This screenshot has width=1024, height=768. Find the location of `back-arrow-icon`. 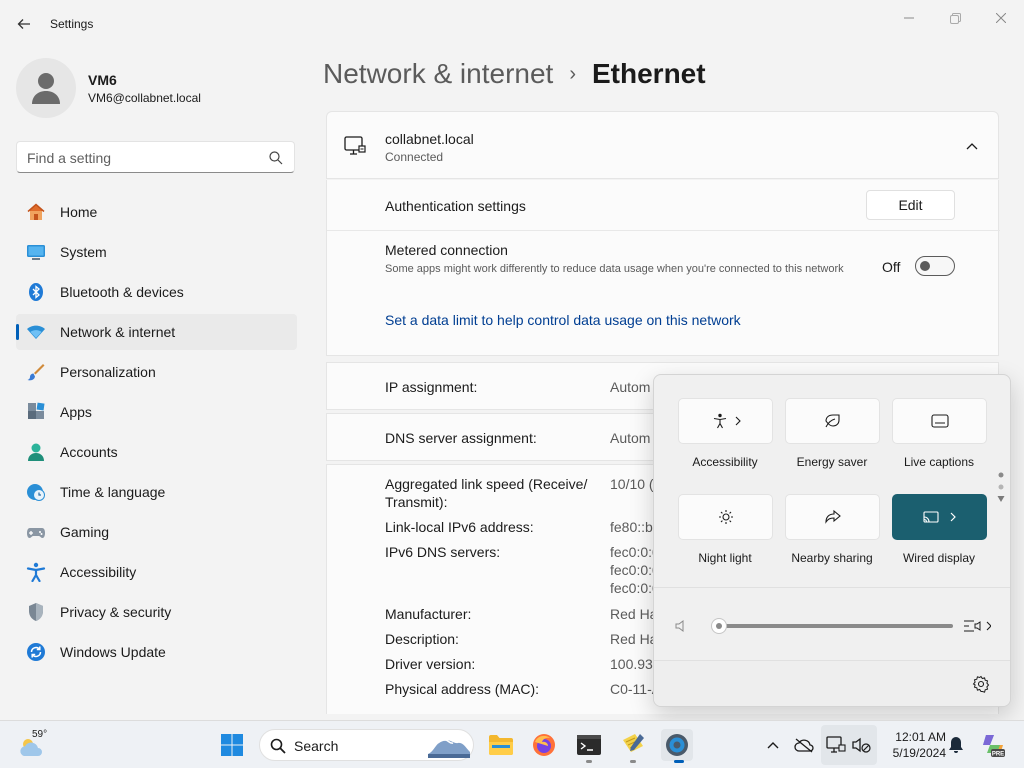

back-arrow-icon is located at coordinates (23, 24).